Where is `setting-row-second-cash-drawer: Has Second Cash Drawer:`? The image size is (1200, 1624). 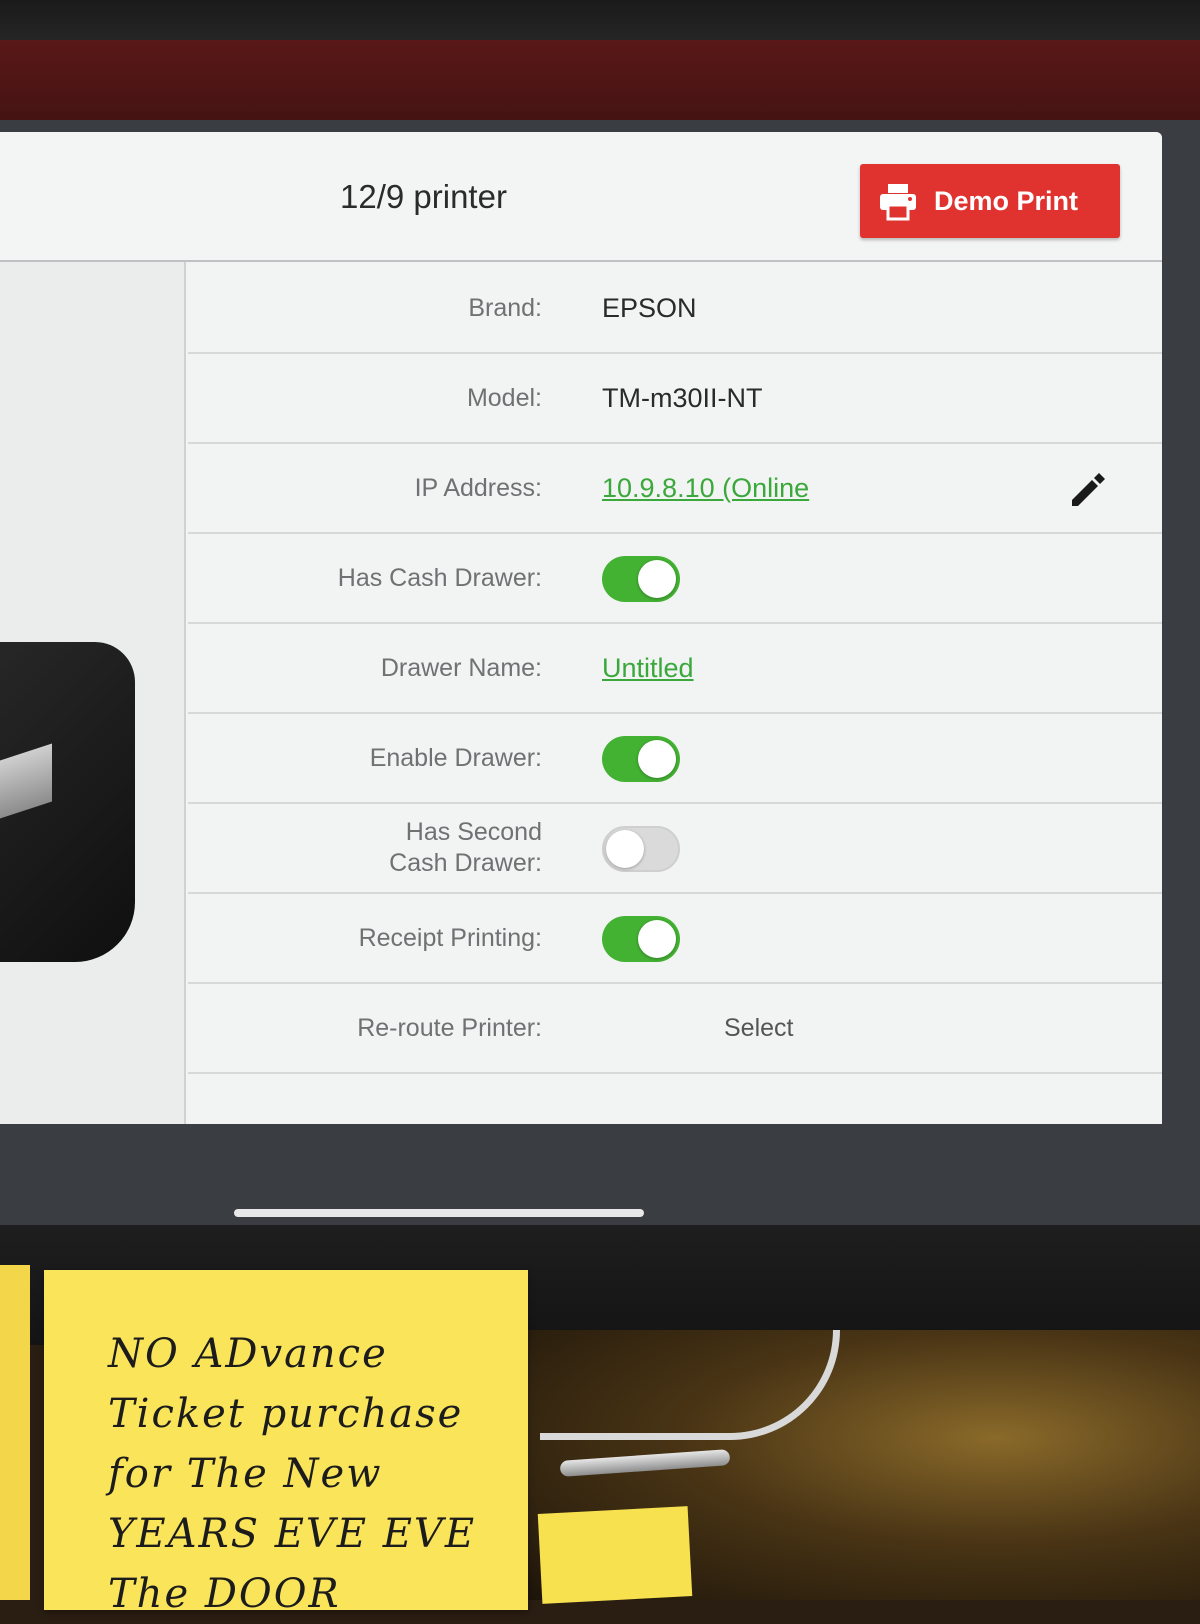
setting-row-second-cash-drawer: Has Second Cash Drawer: is located at coordinates (675, 849).